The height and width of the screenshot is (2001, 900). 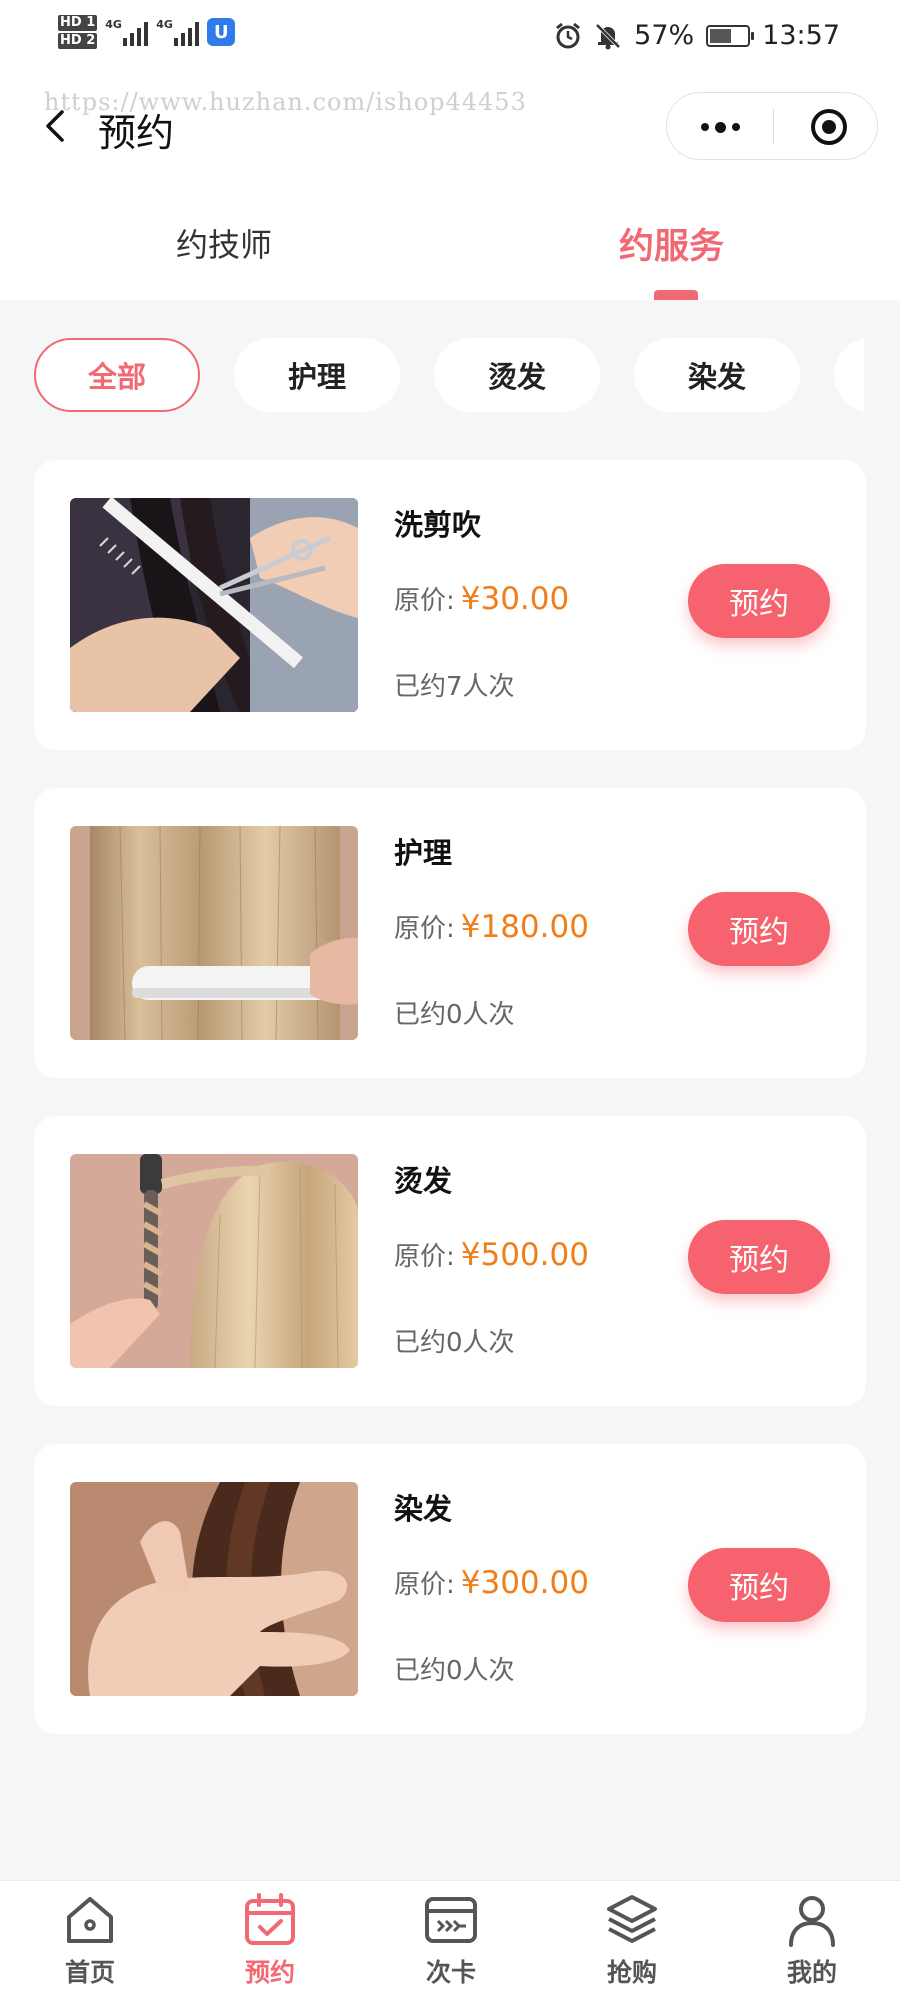 I want to click on price-row: 原价: ¥500.00, so click(x=491, y=1254).